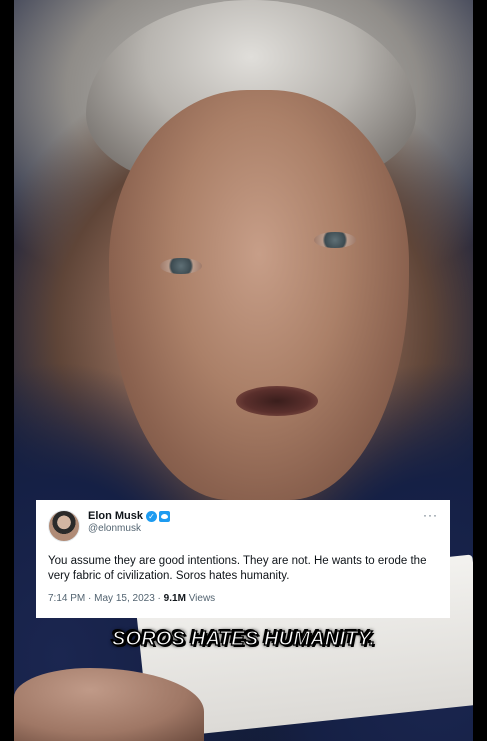 Image resolution: width=487 pixels, height=741 pixels. What do you see at coordinates (277, 401) in the screenshot?
I see `portrait-mouth` at bounding box center [277, 401].